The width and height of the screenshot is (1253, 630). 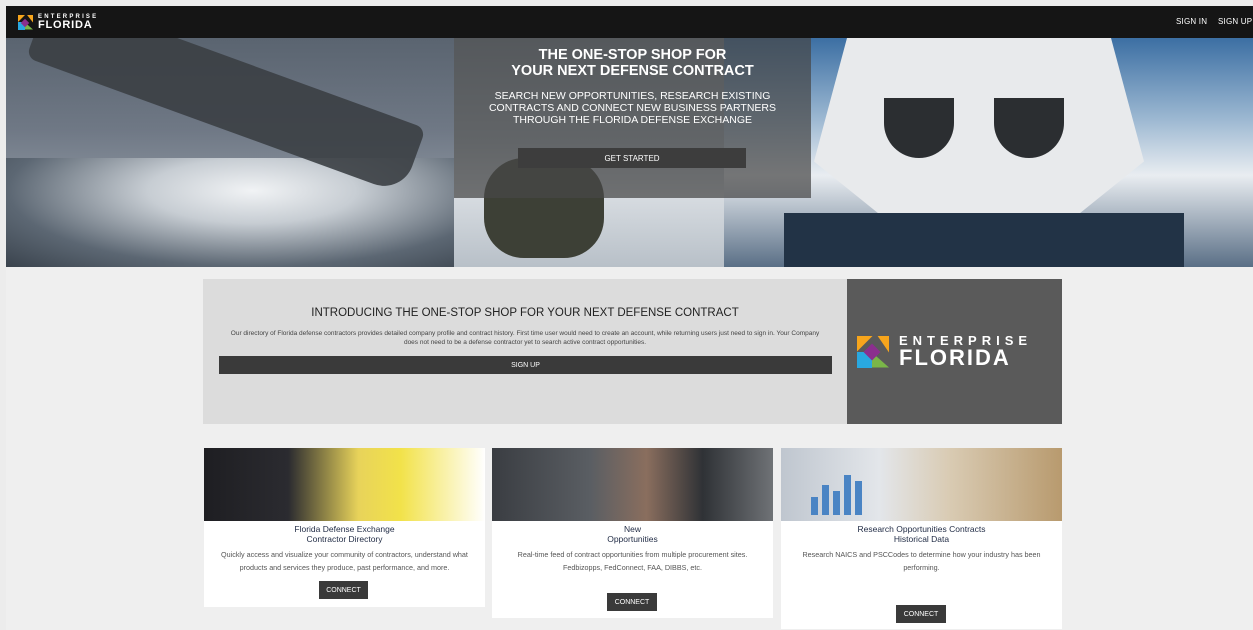 I want to click on sign-up-link: SIGN UP, so click(x=1235, y=21).